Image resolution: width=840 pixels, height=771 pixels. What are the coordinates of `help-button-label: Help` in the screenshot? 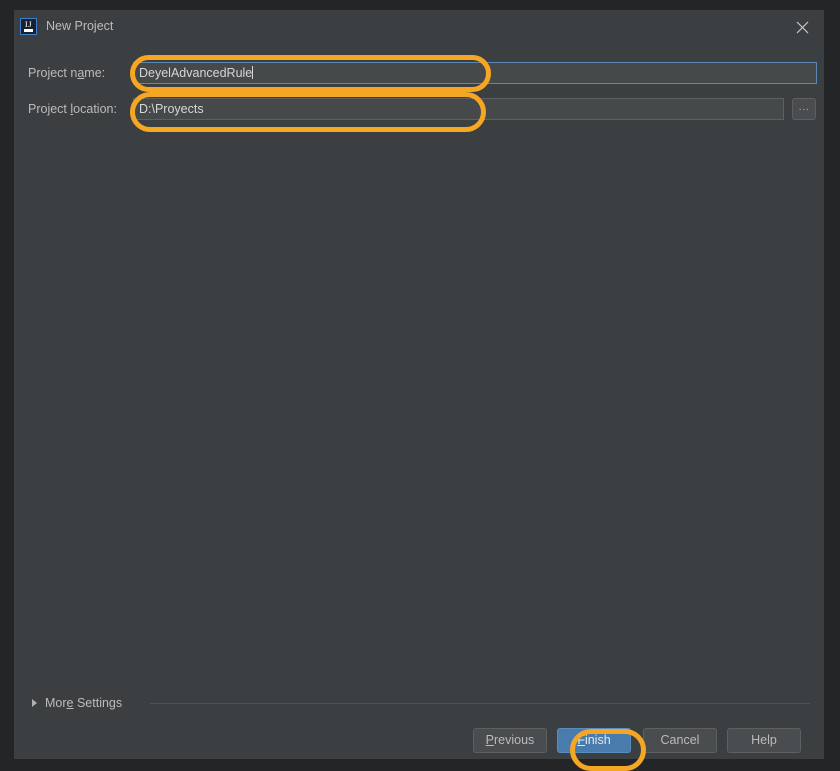 It's located at (764, 740).